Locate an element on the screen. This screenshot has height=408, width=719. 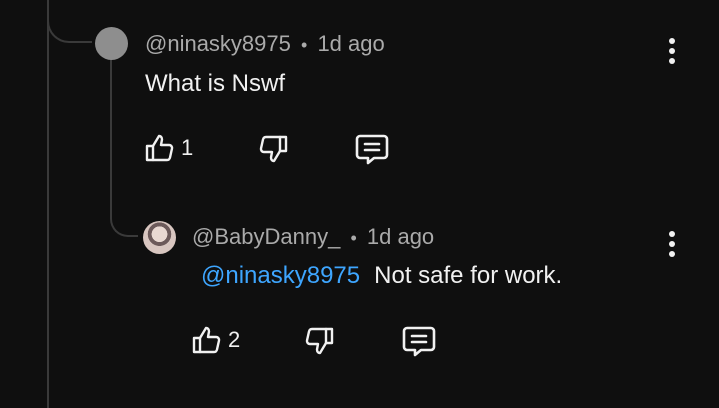
reply-like-button: 2 is located at coordinates (216, 340).